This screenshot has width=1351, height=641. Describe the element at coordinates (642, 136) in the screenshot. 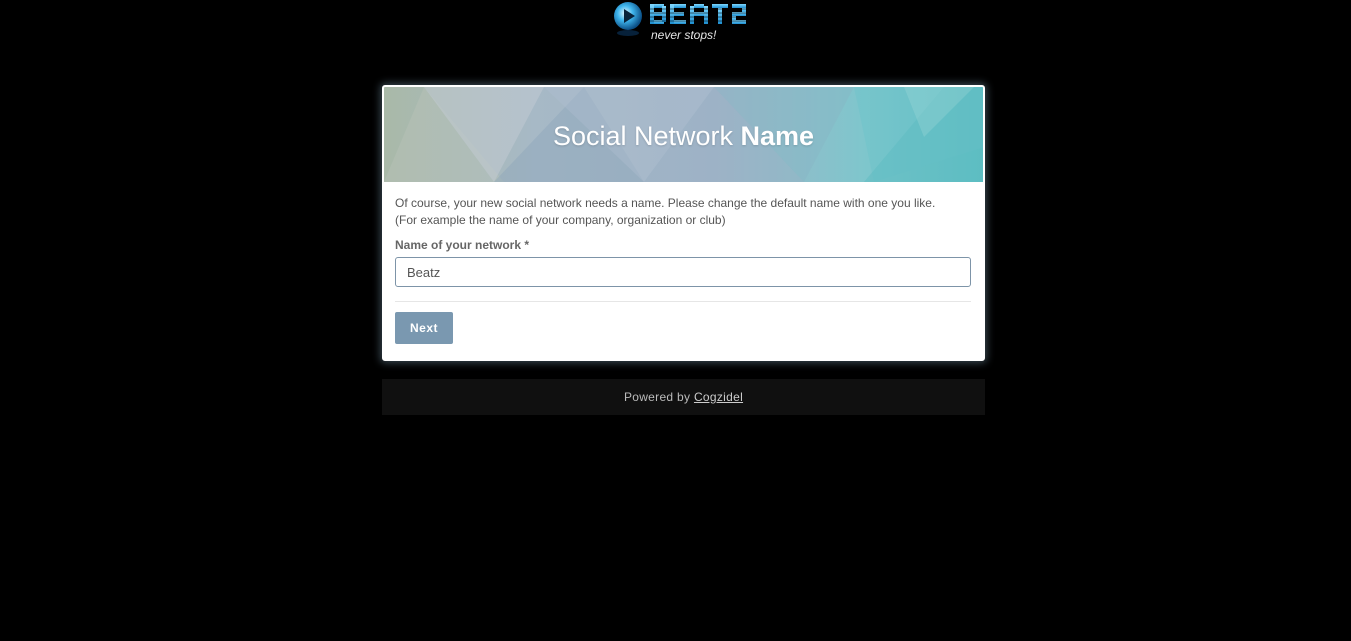

I see `page-title-light: Social Network` at that location.